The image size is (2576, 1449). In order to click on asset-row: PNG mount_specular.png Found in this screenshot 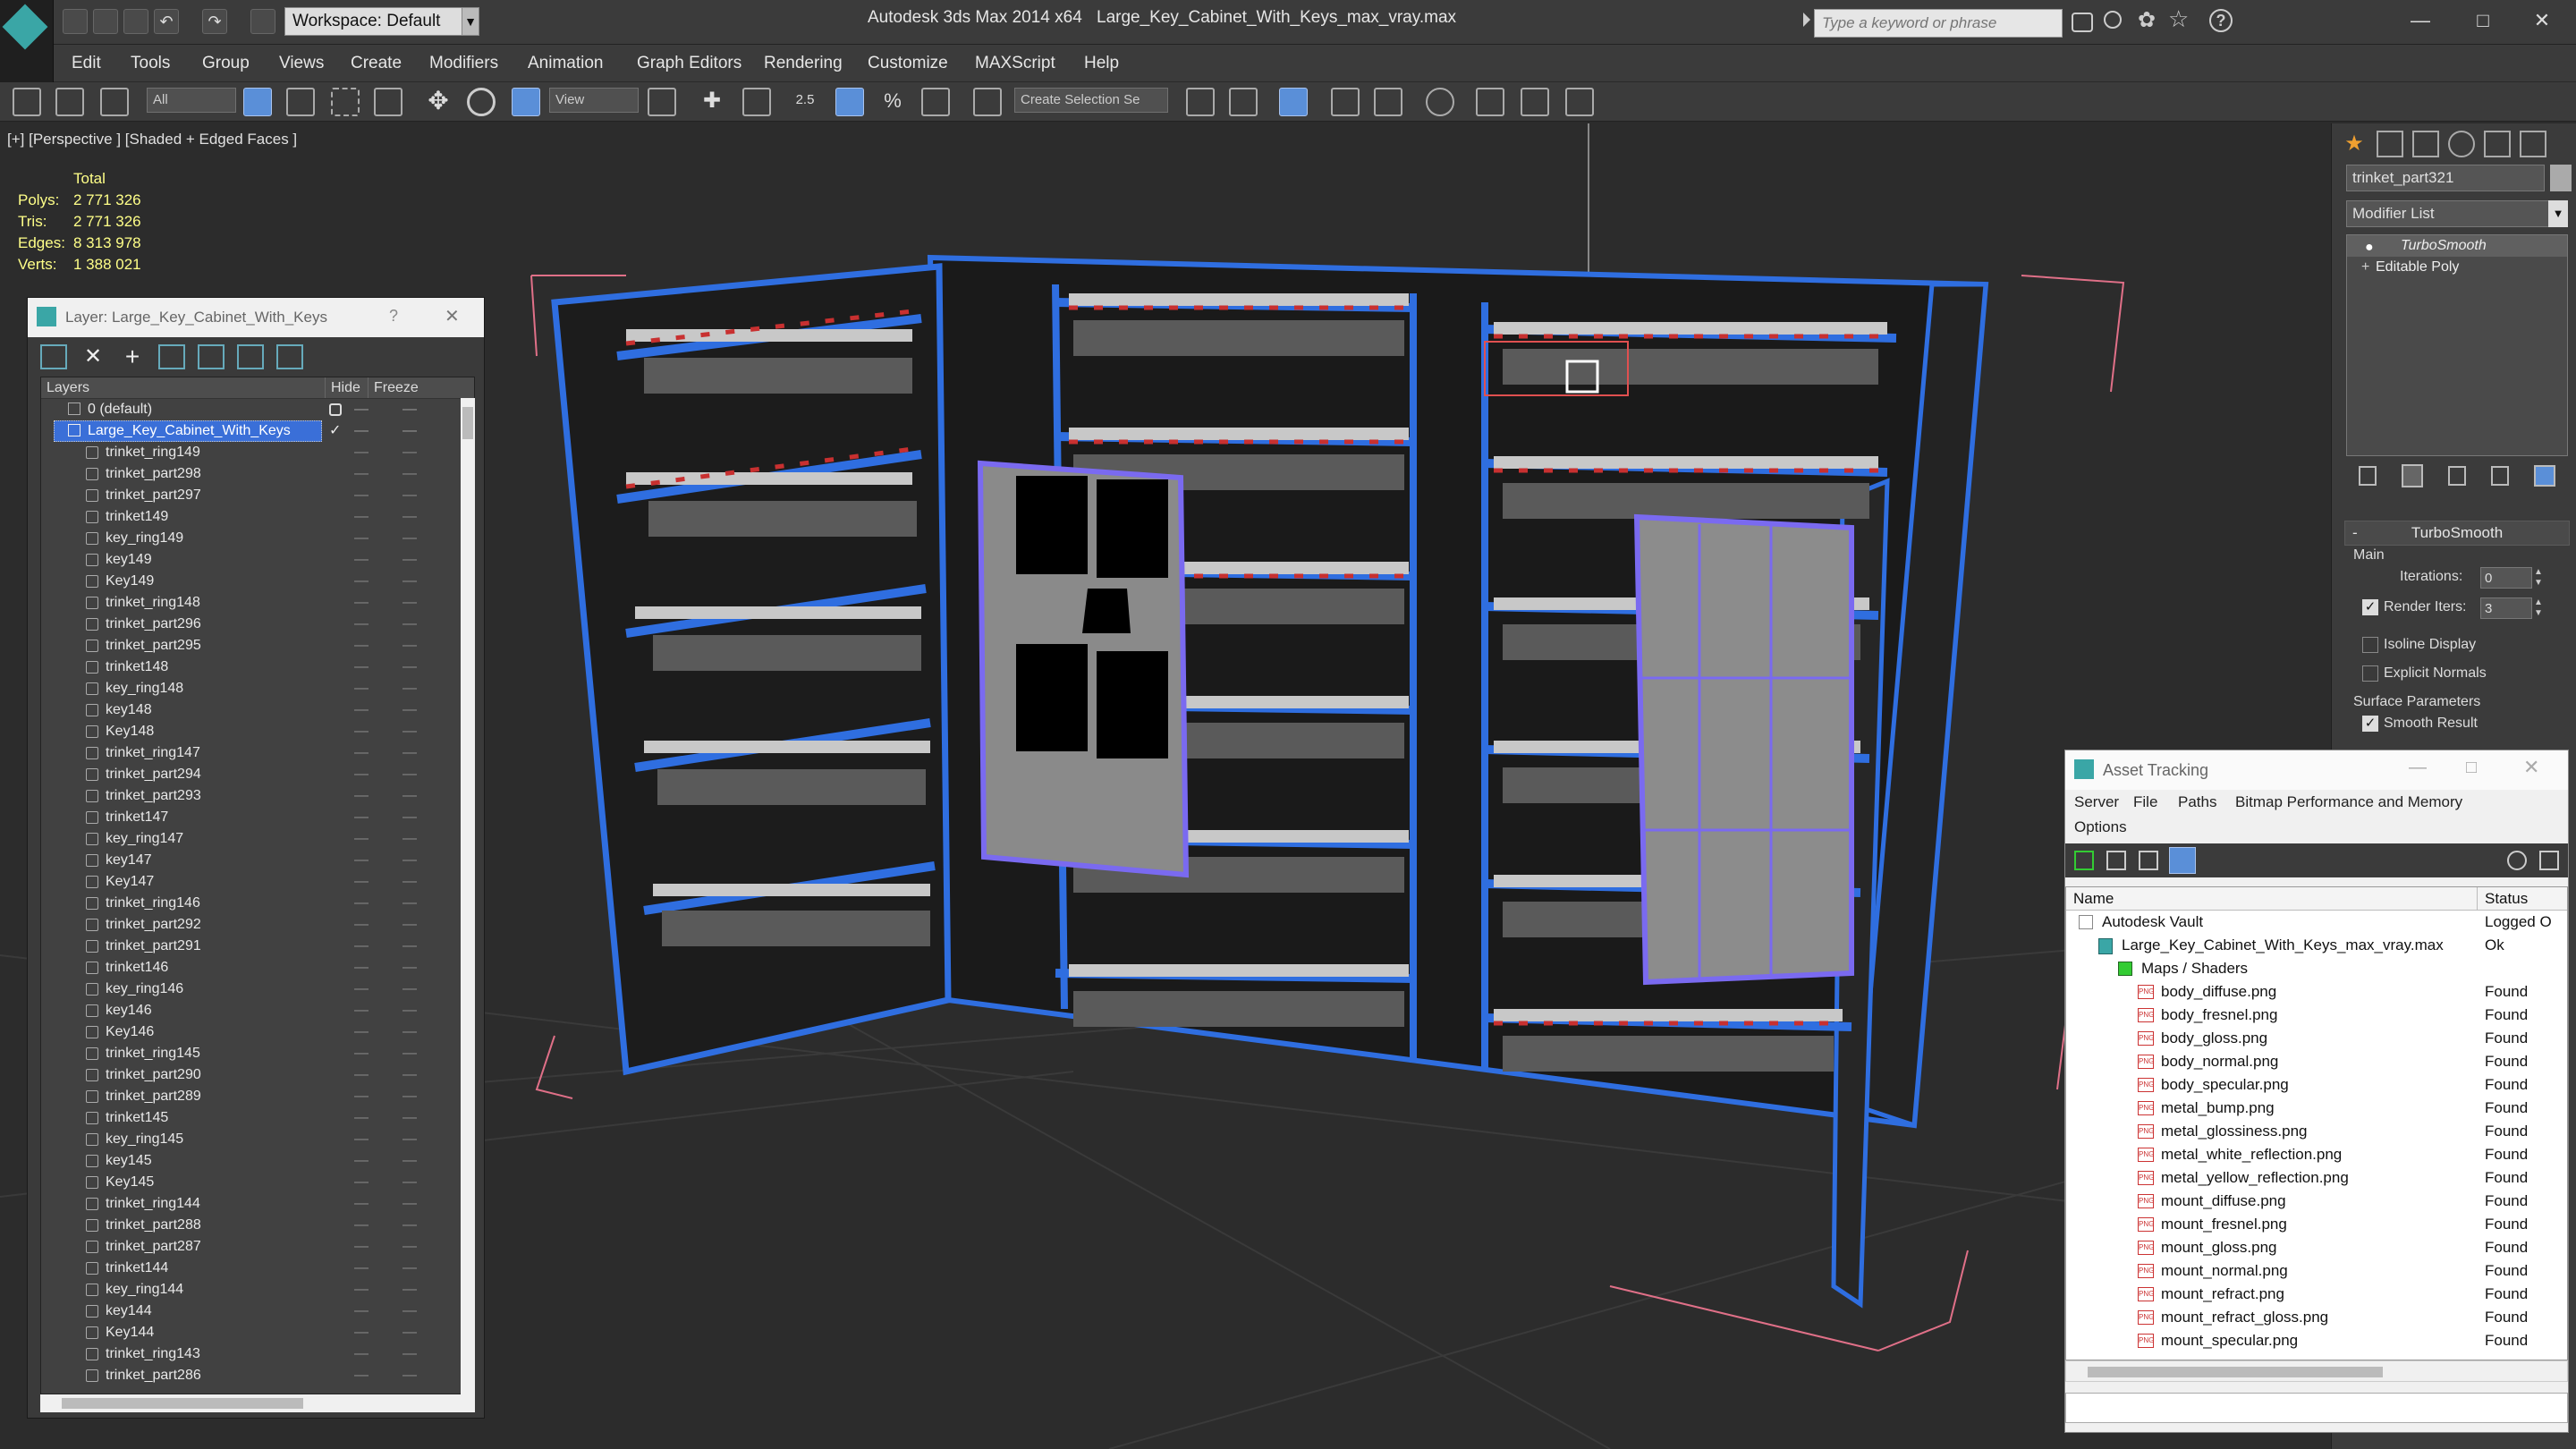, I will do `click(2316, 1340)`.